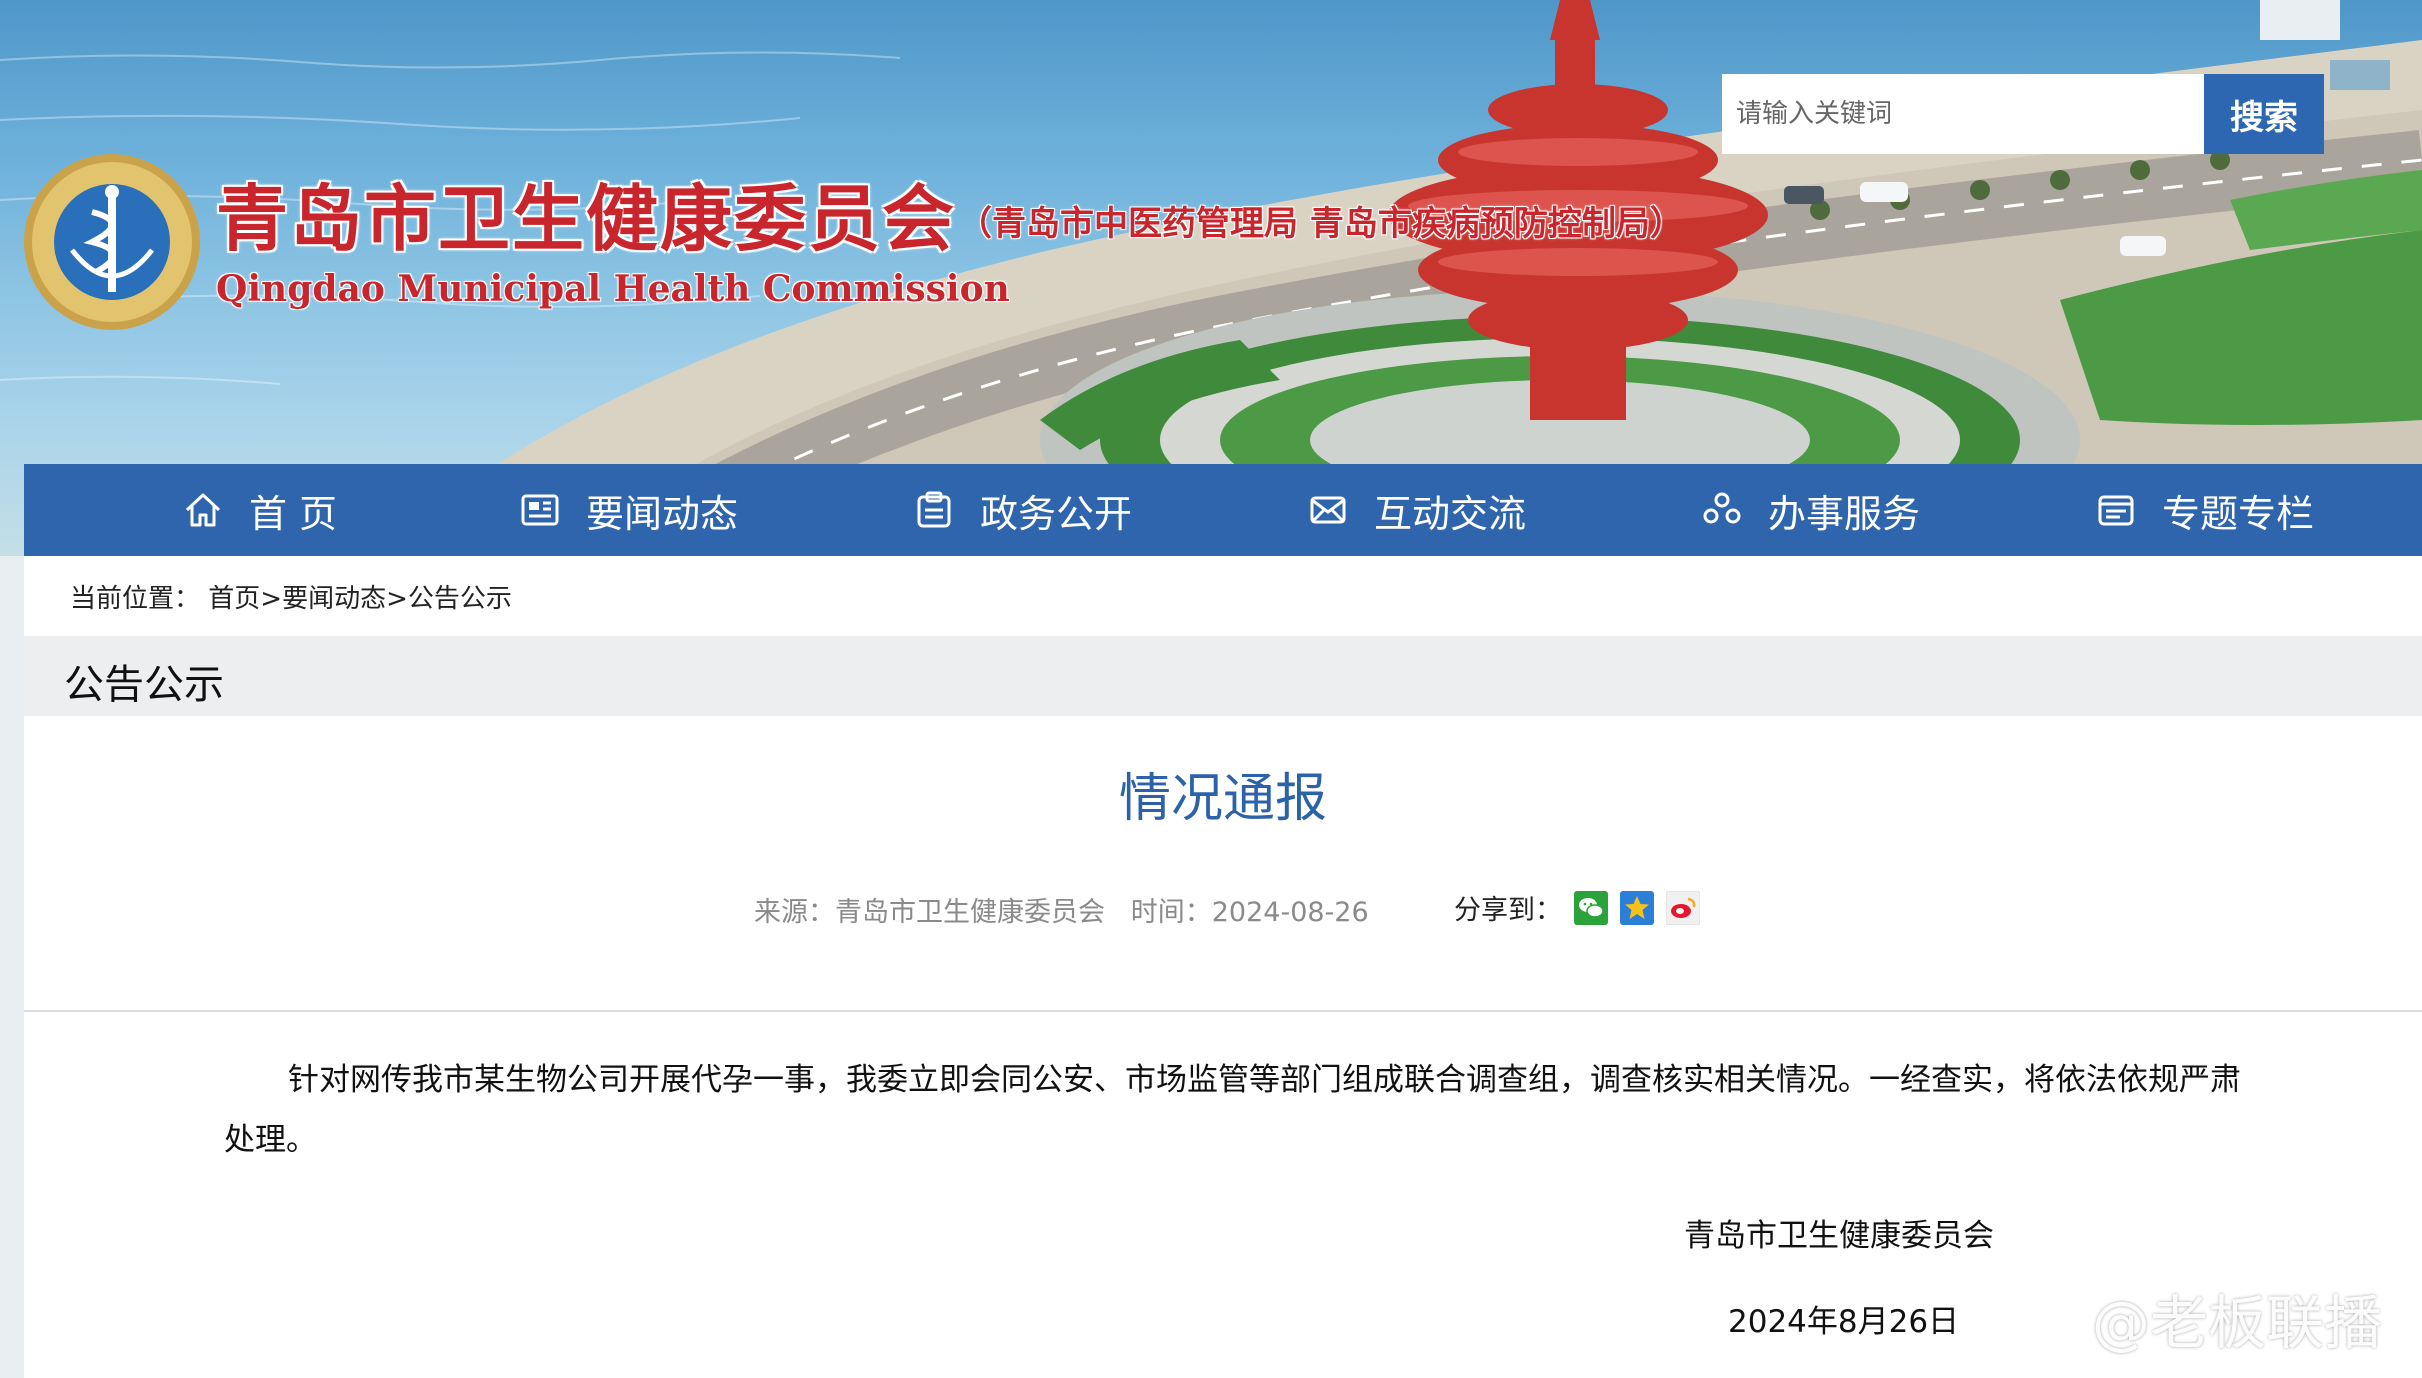 The width and height of the screenshot is (2422, 1378). Describe the element at coordinates (2237, 1323) in the screenshot. I see `watermark-text: @老板联播` at that location.